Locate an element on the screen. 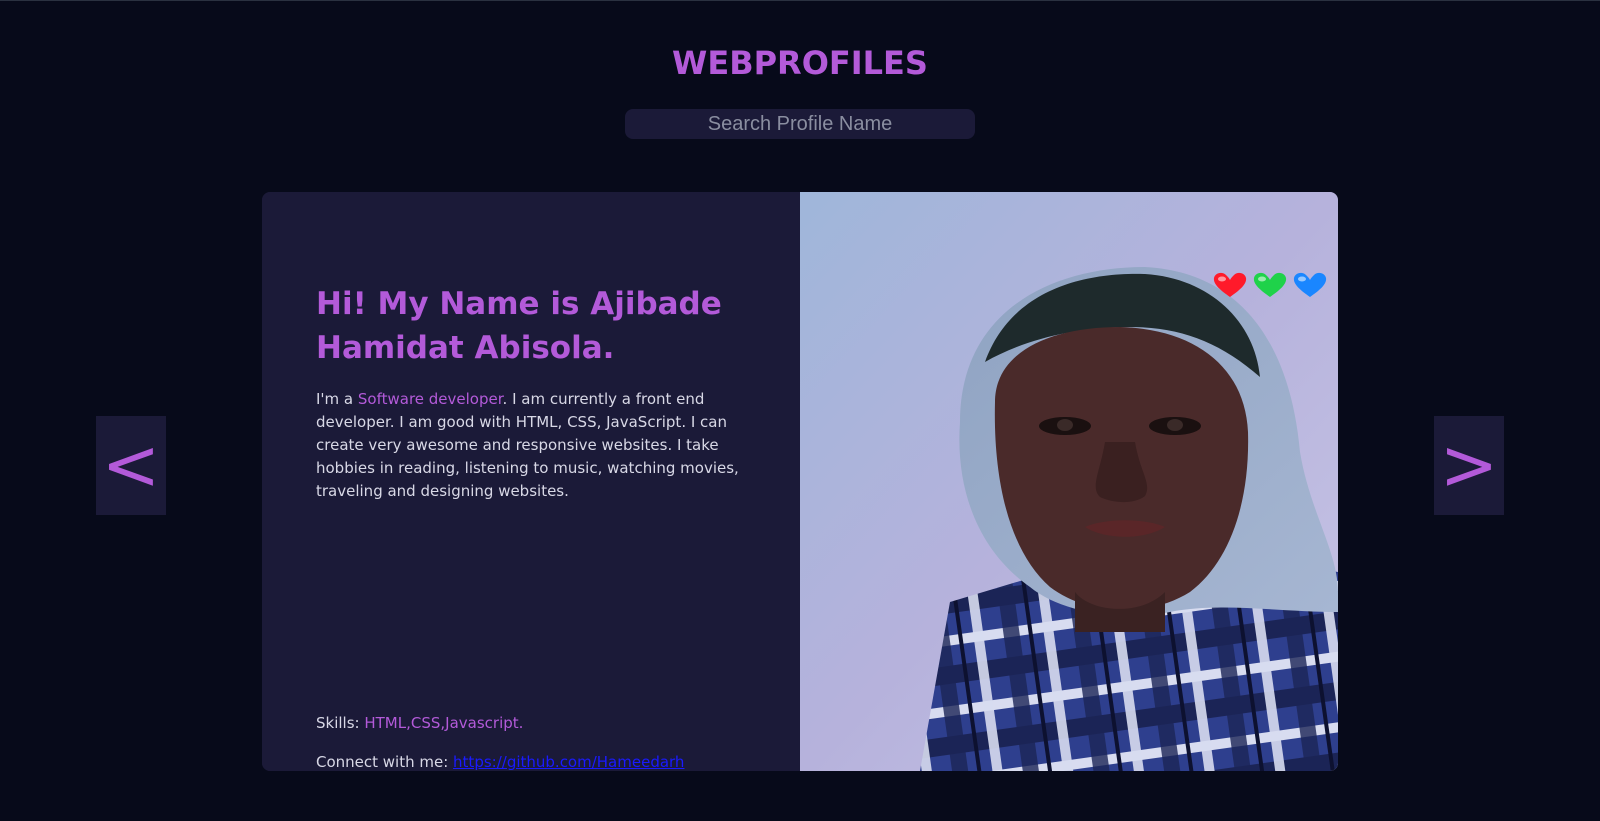  red-heart-icon is located at coordinates (1230, 284).